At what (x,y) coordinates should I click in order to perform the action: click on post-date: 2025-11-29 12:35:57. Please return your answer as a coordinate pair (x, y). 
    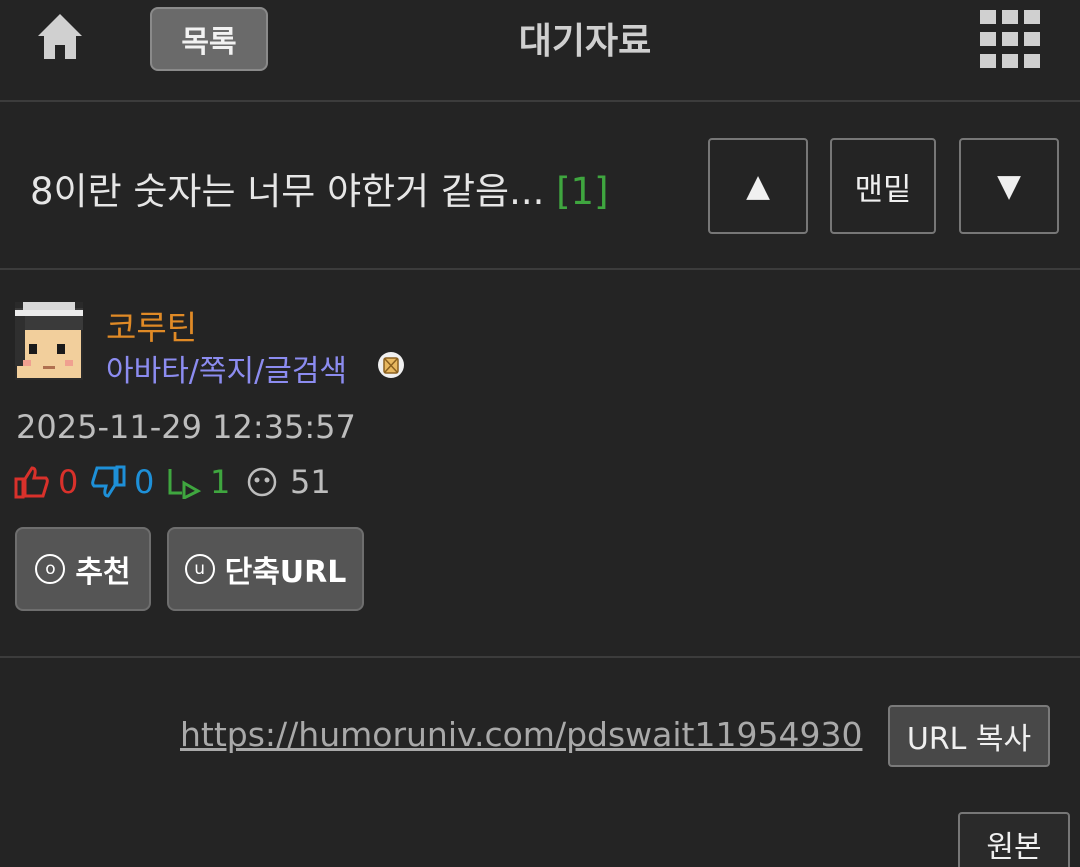
    Looking at the image, I should click on (186, 427).